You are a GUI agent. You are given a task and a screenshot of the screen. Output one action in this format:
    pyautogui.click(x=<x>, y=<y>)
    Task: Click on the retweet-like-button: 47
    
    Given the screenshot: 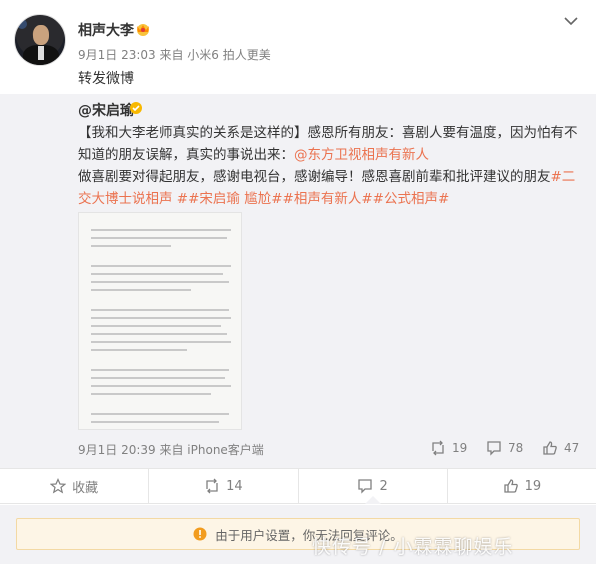 What is the action you would take?
    pyautogui.click(x=560, y=448)
    